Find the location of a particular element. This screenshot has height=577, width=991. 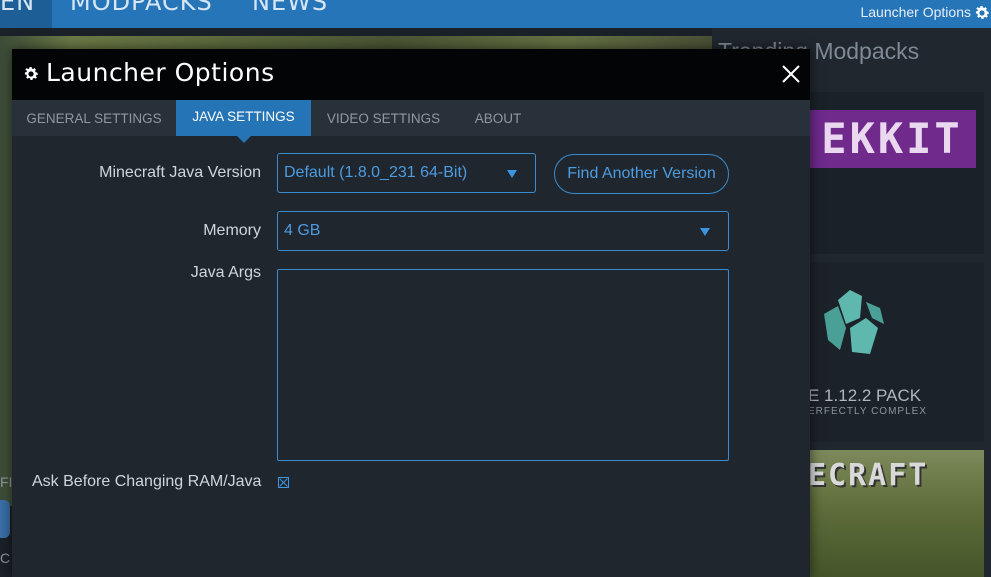

left-text-fragment-2: C is located at coordinates (5, 558).